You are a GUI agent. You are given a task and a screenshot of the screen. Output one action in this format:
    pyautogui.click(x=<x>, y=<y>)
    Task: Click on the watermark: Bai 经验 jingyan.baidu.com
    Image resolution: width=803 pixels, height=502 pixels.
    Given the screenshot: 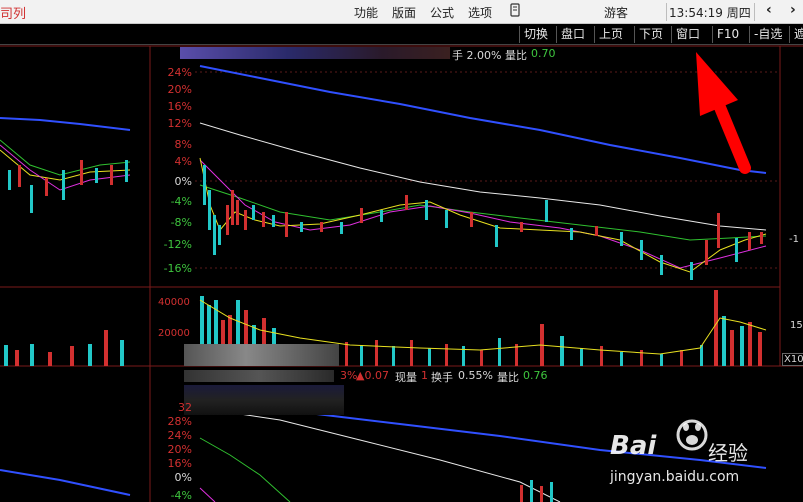 What is the action you would take?
    pyautogui.click(x=703, y=455)
    